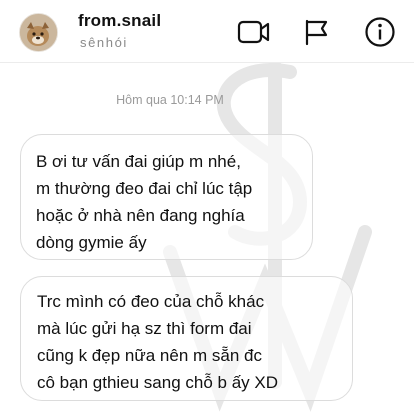 Image resolution: width=414 pixels, height=417 pixels. Describe the element at coordinates (144, 188) in the screenshot. I see `message-line: m thường đeo đai chỉ lúc tập` at that location.